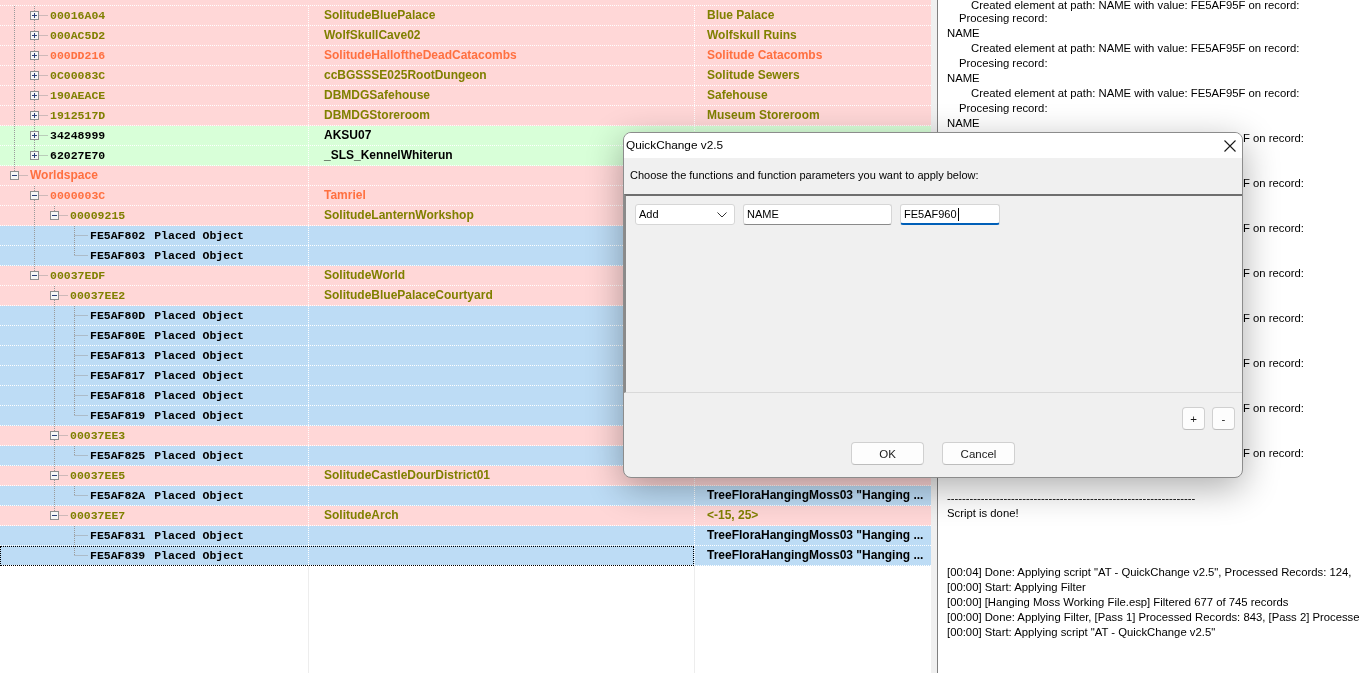 The width and height of the screenshot is (1364, 673). Describe the element at coordinates (78, 275) in the screenshot. I see `form-id-text: 00037EDF` at that location.